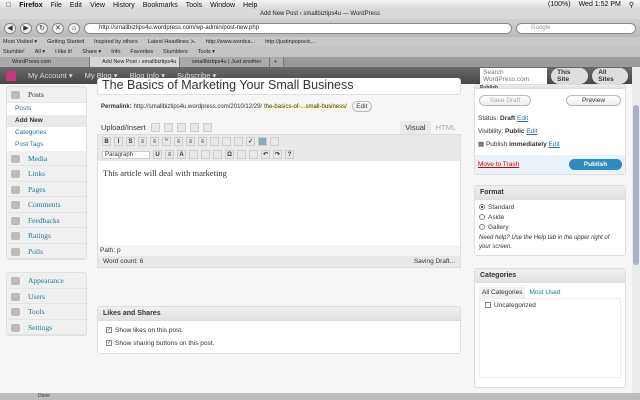  What do you see at coordinates (277, 154) in the screenshot?
I see `redo-icon: ↷` at bounding box center [277, 154].